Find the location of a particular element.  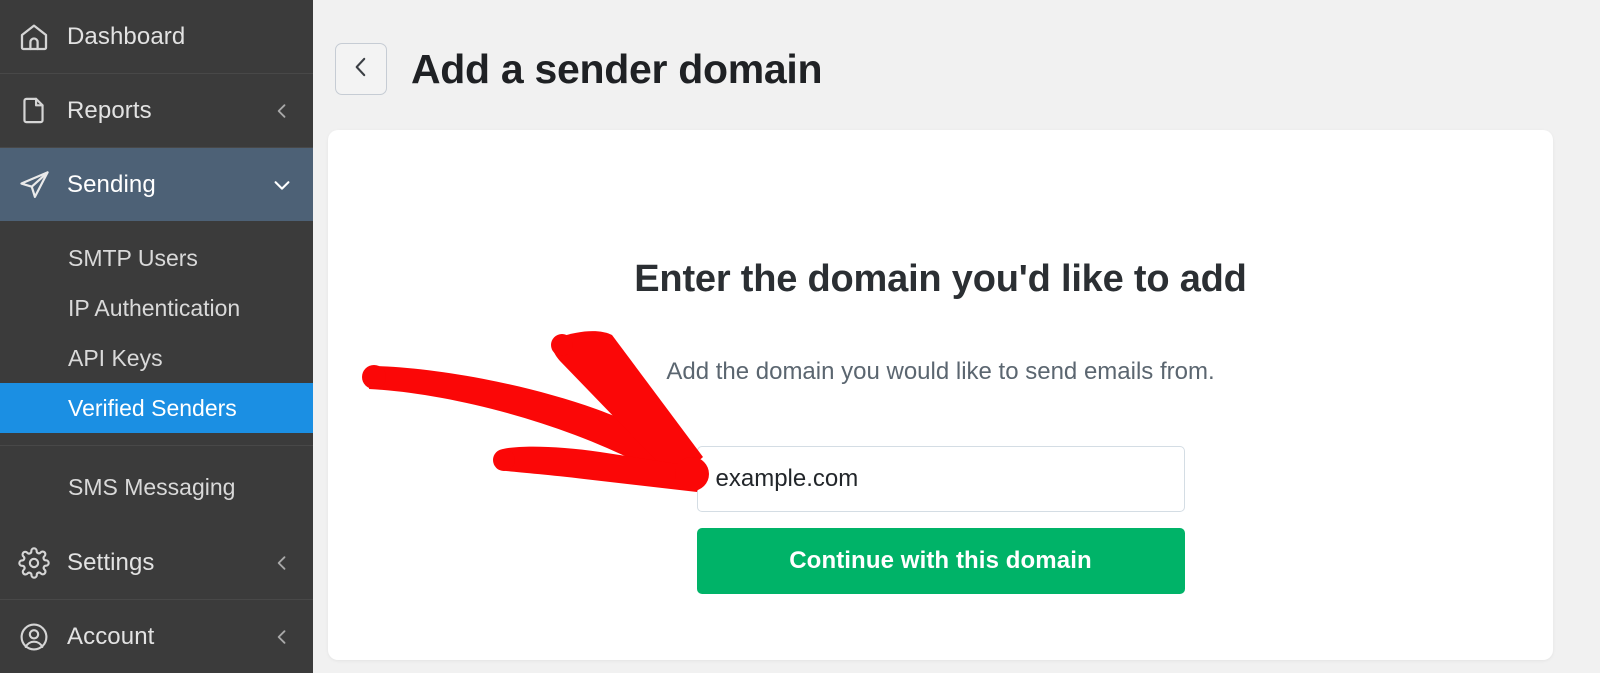

document-icon is located at coordinates (38, 110).